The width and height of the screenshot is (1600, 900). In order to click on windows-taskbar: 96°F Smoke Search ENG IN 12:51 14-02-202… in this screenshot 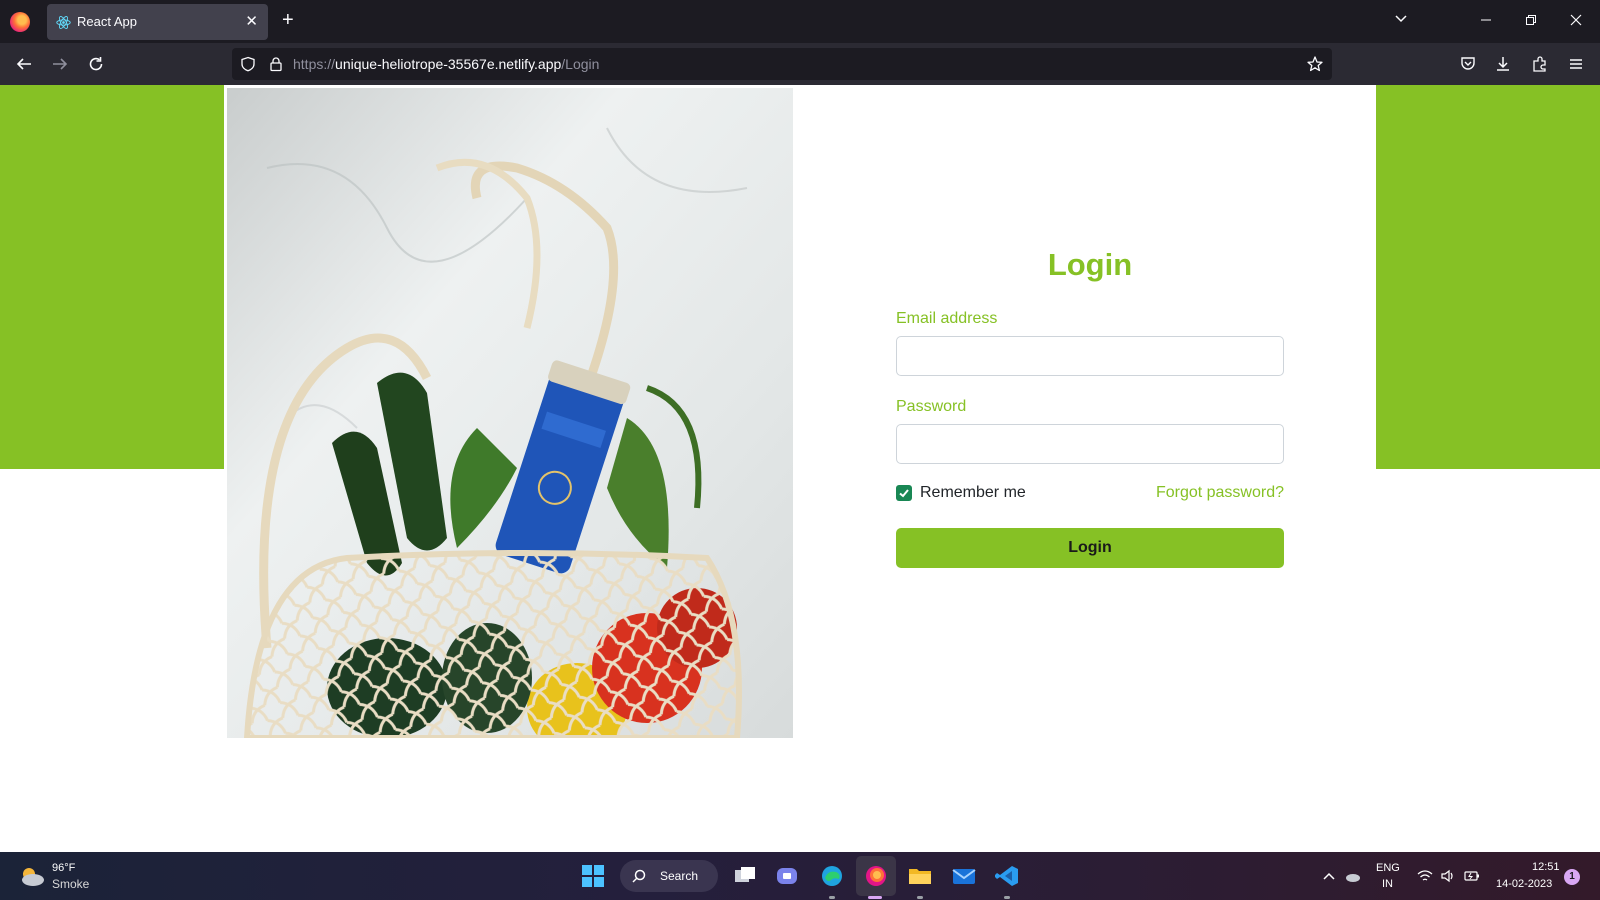, I will do `click(800, 876)`.